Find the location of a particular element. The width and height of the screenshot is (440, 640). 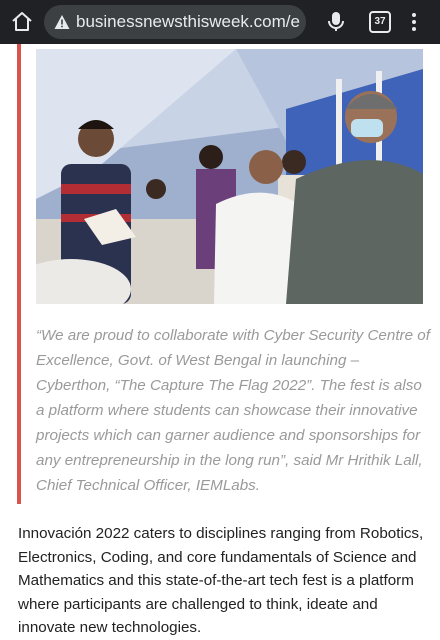

tab-switcher-button: 37 is located at coordinates (380, 22).